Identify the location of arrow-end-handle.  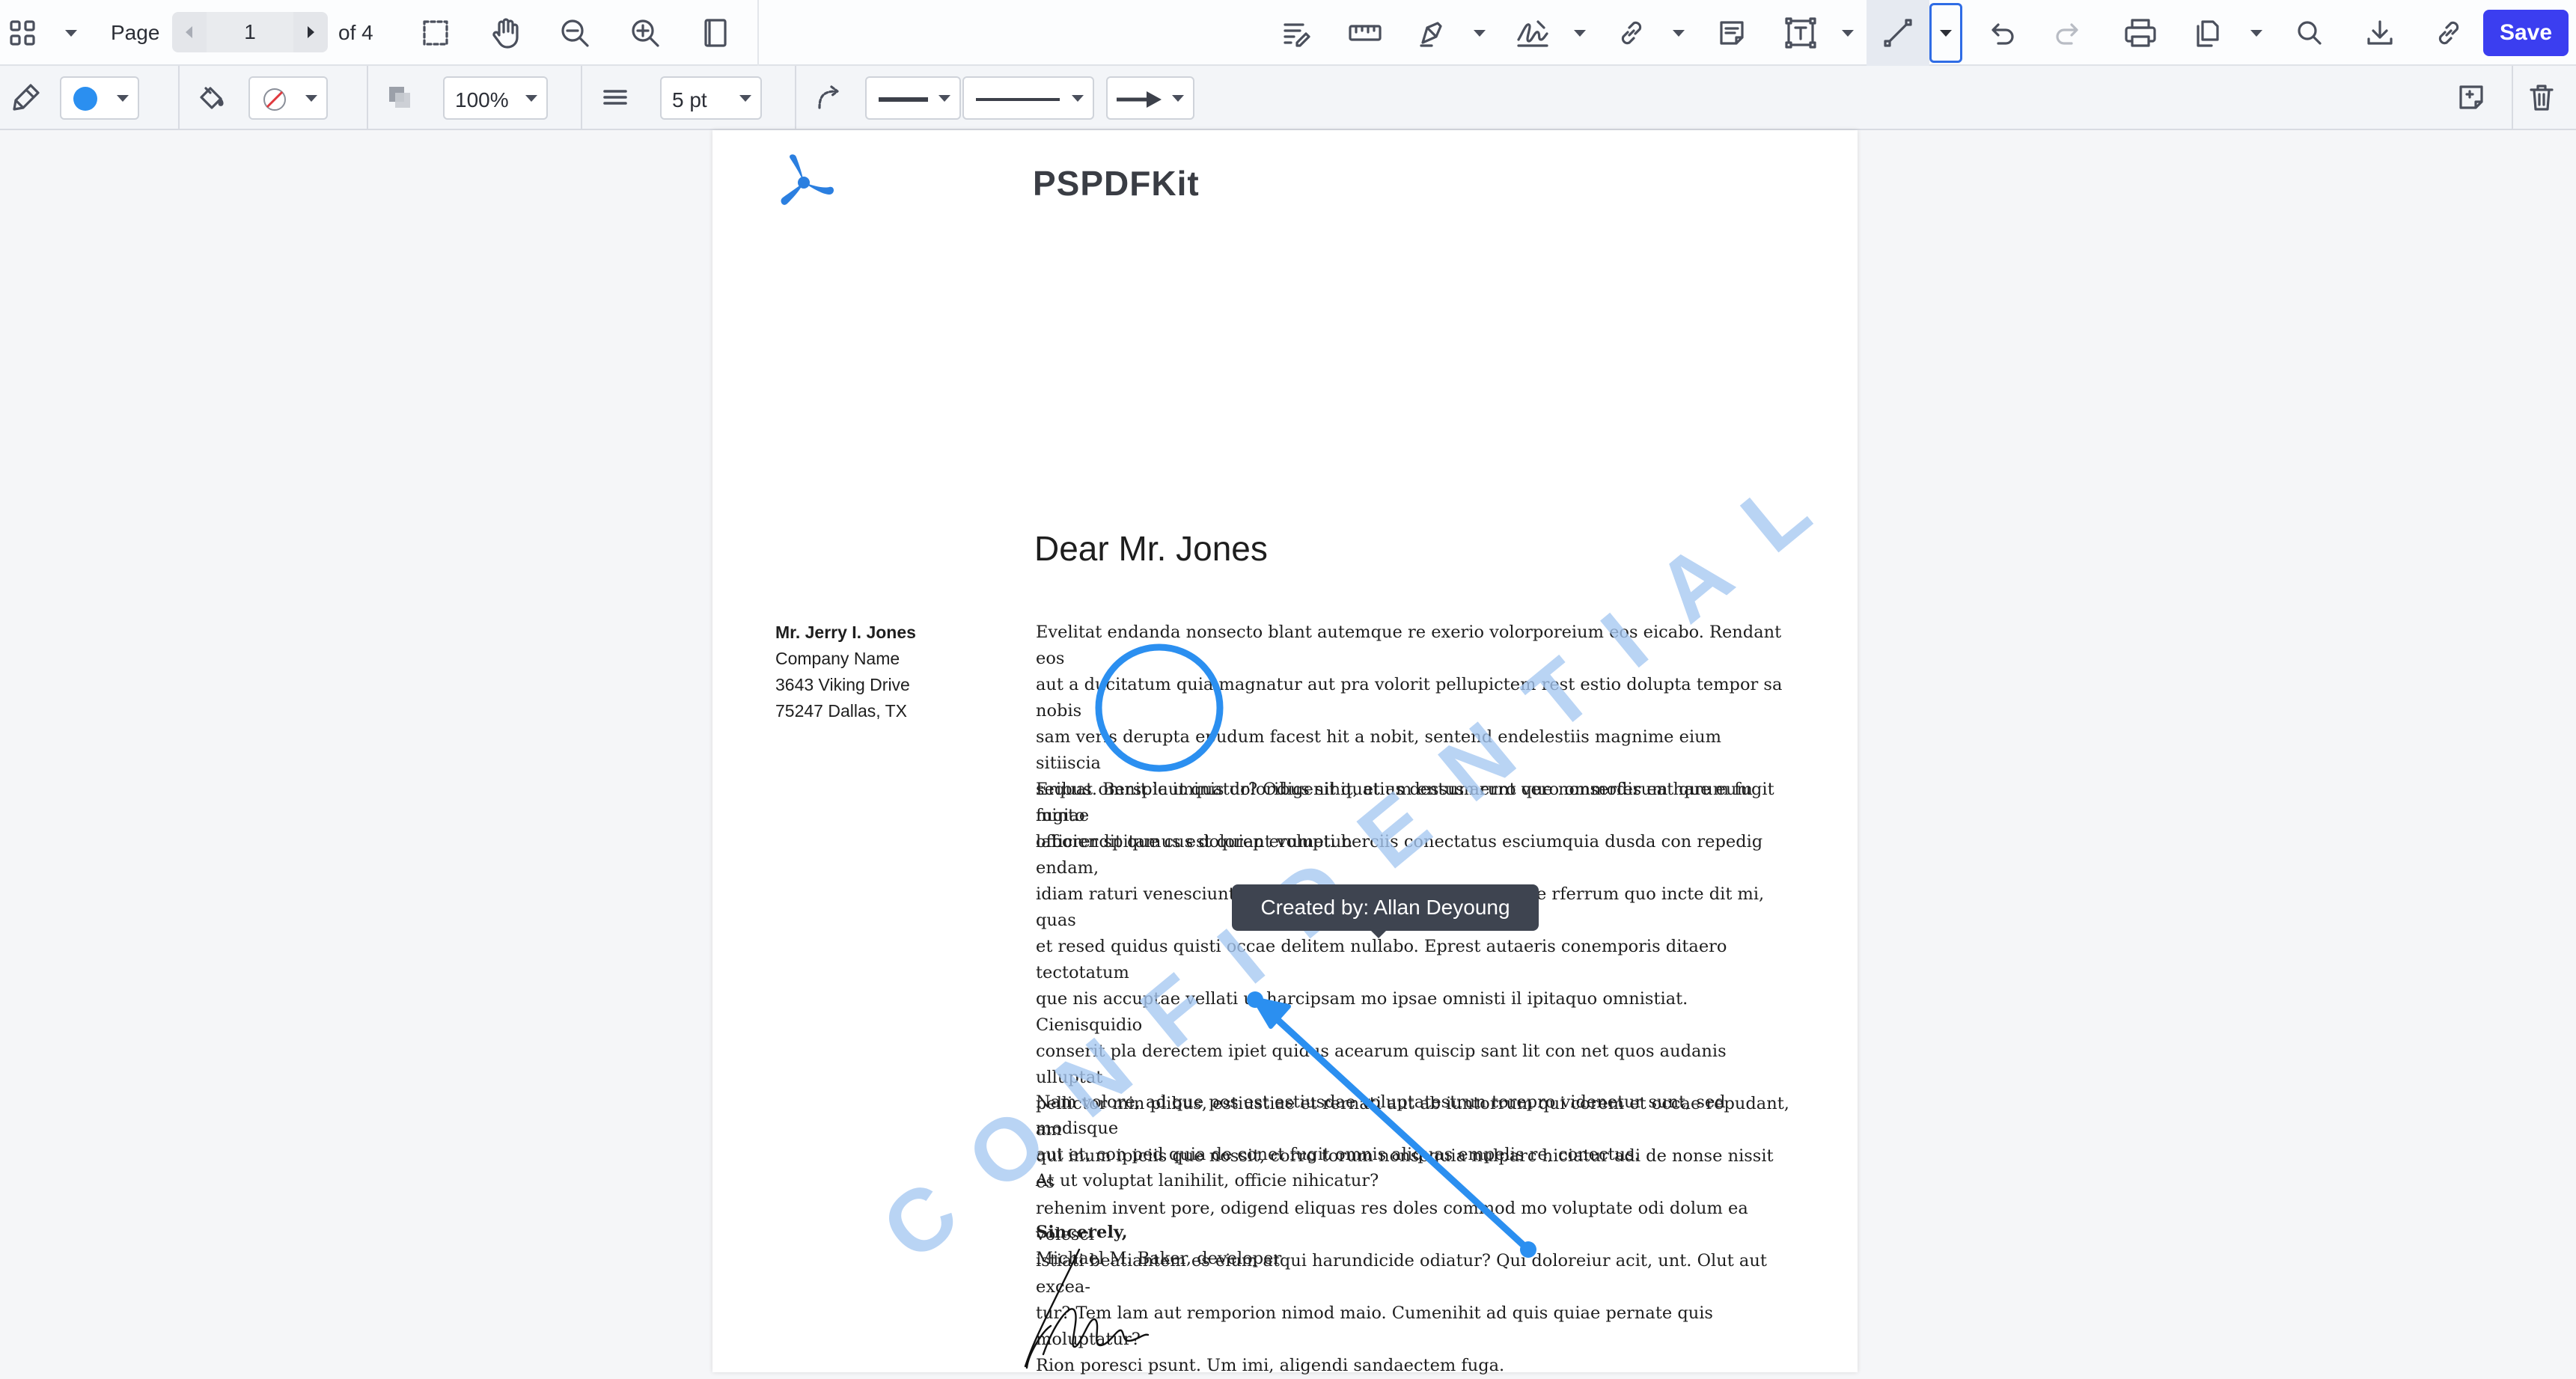
(1255, 1000).